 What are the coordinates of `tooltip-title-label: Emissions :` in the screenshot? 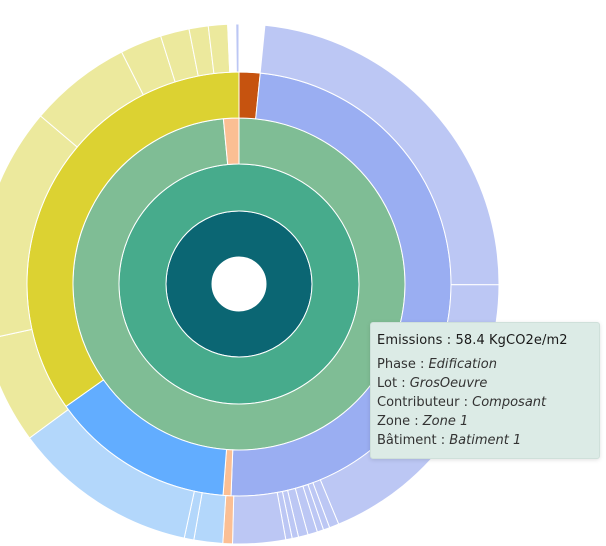 It's located at (414, 340).